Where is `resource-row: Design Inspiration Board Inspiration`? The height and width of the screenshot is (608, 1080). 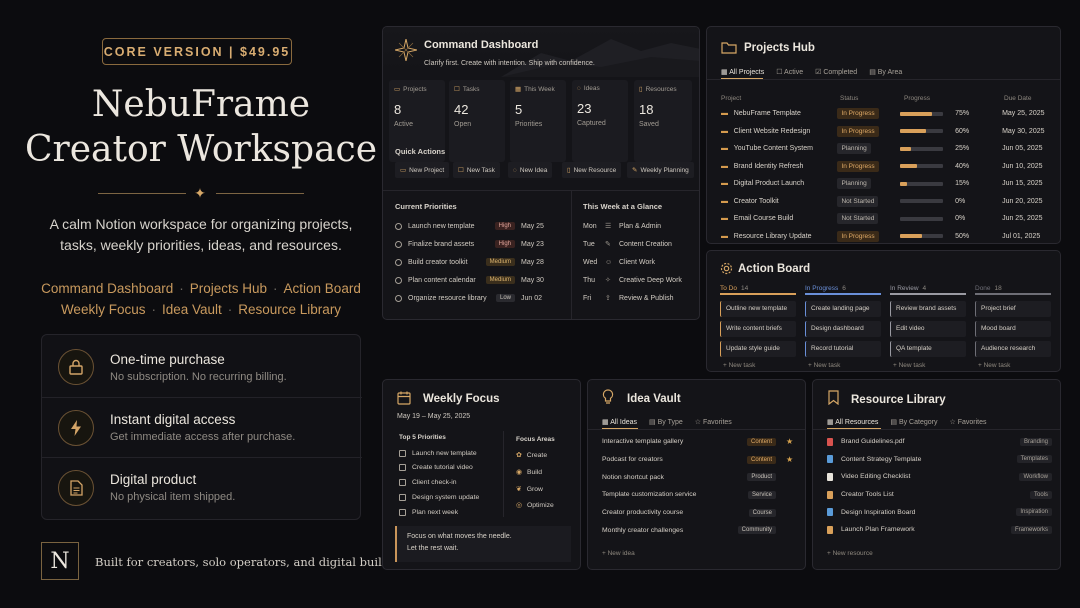
resource-row: Design Inspiration Board Inspiration is located at coordinates (939, 512).